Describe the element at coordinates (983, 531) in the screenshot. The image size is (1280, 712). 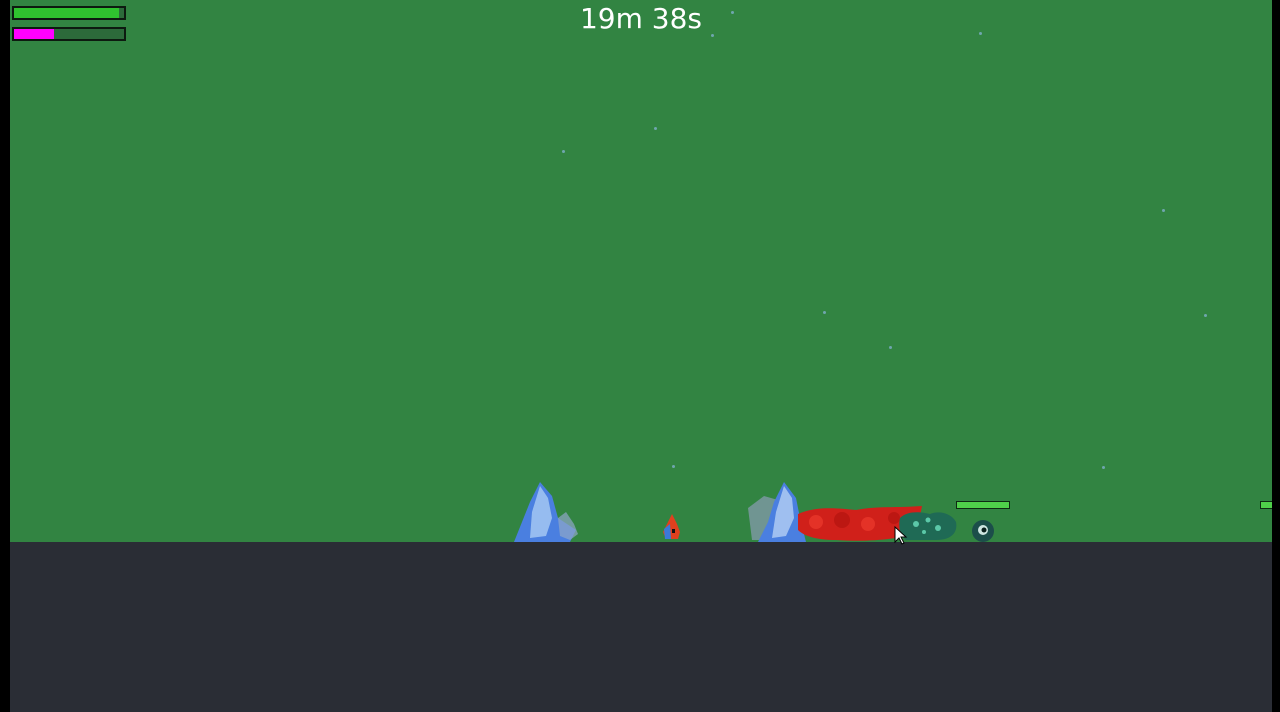
I see `enemy-icon` at that location.